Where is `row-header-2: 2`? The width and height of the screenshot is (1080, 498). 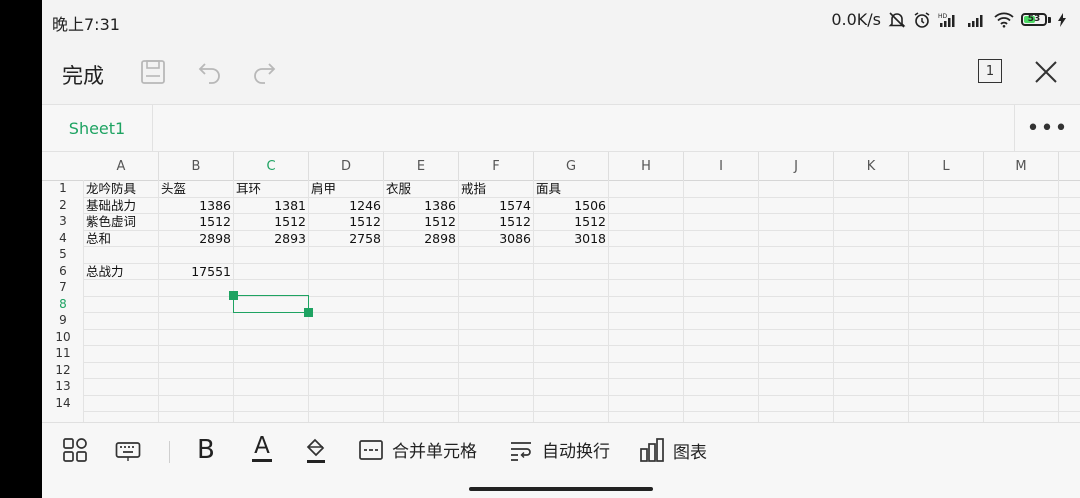
row-header-2: 2 is located at coordinates (63, 205).